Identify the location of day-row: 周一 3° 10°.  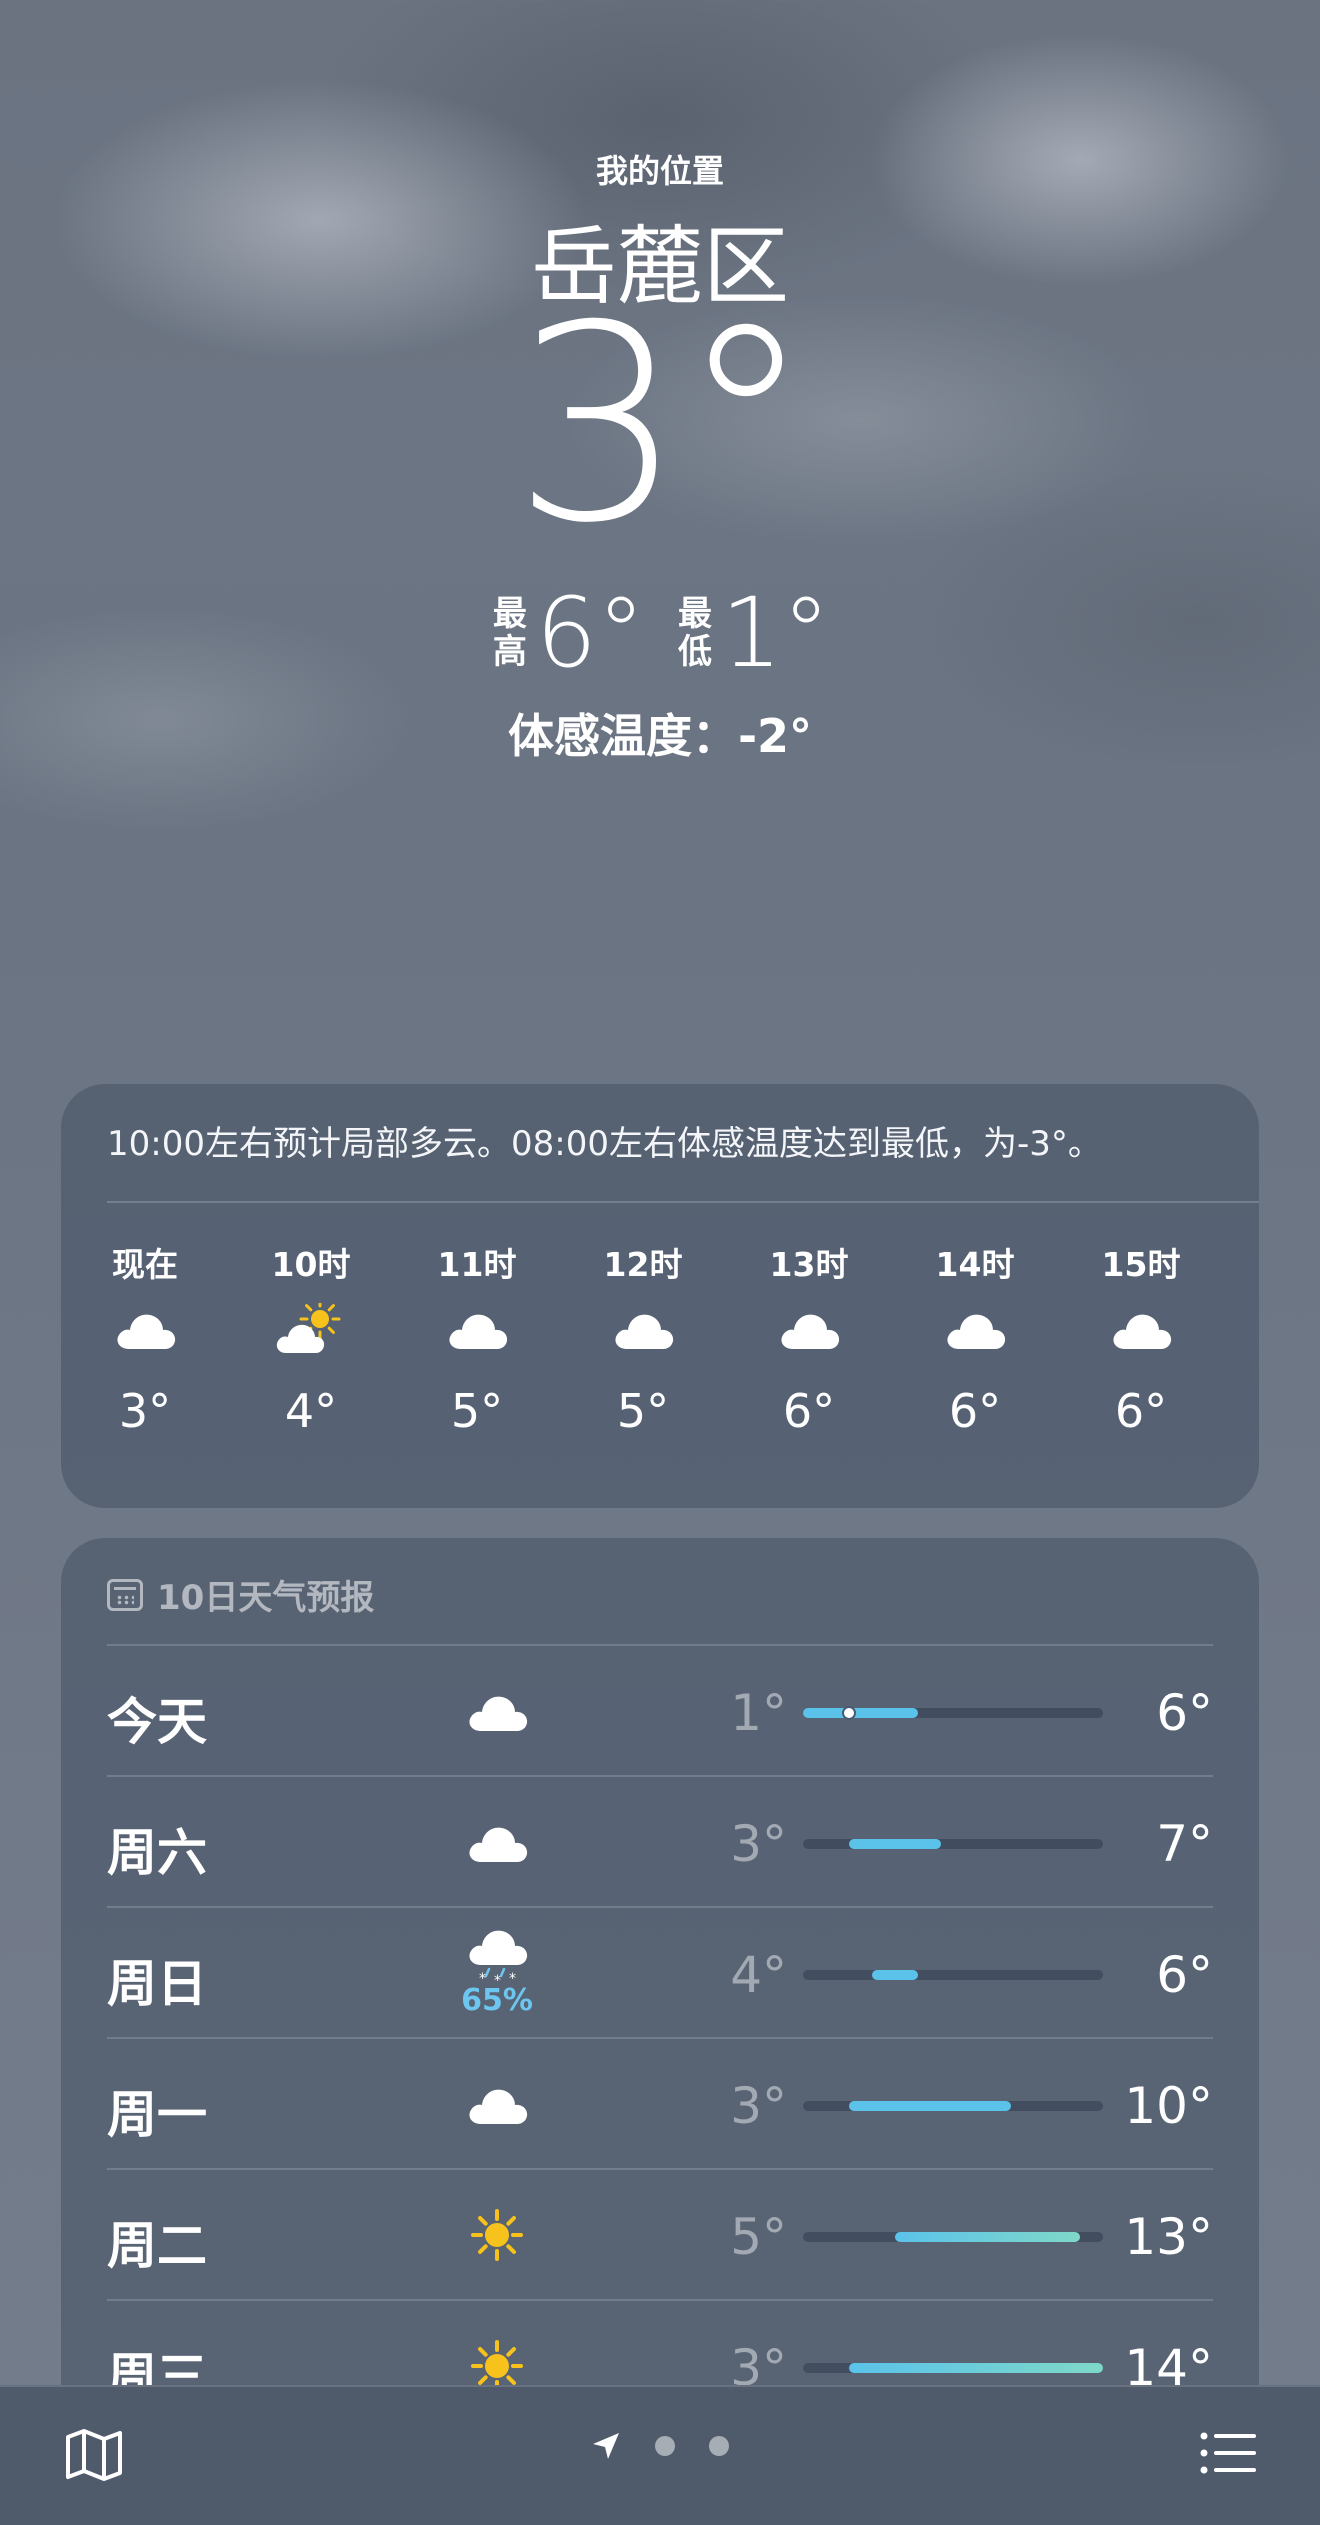
(660, 2102).